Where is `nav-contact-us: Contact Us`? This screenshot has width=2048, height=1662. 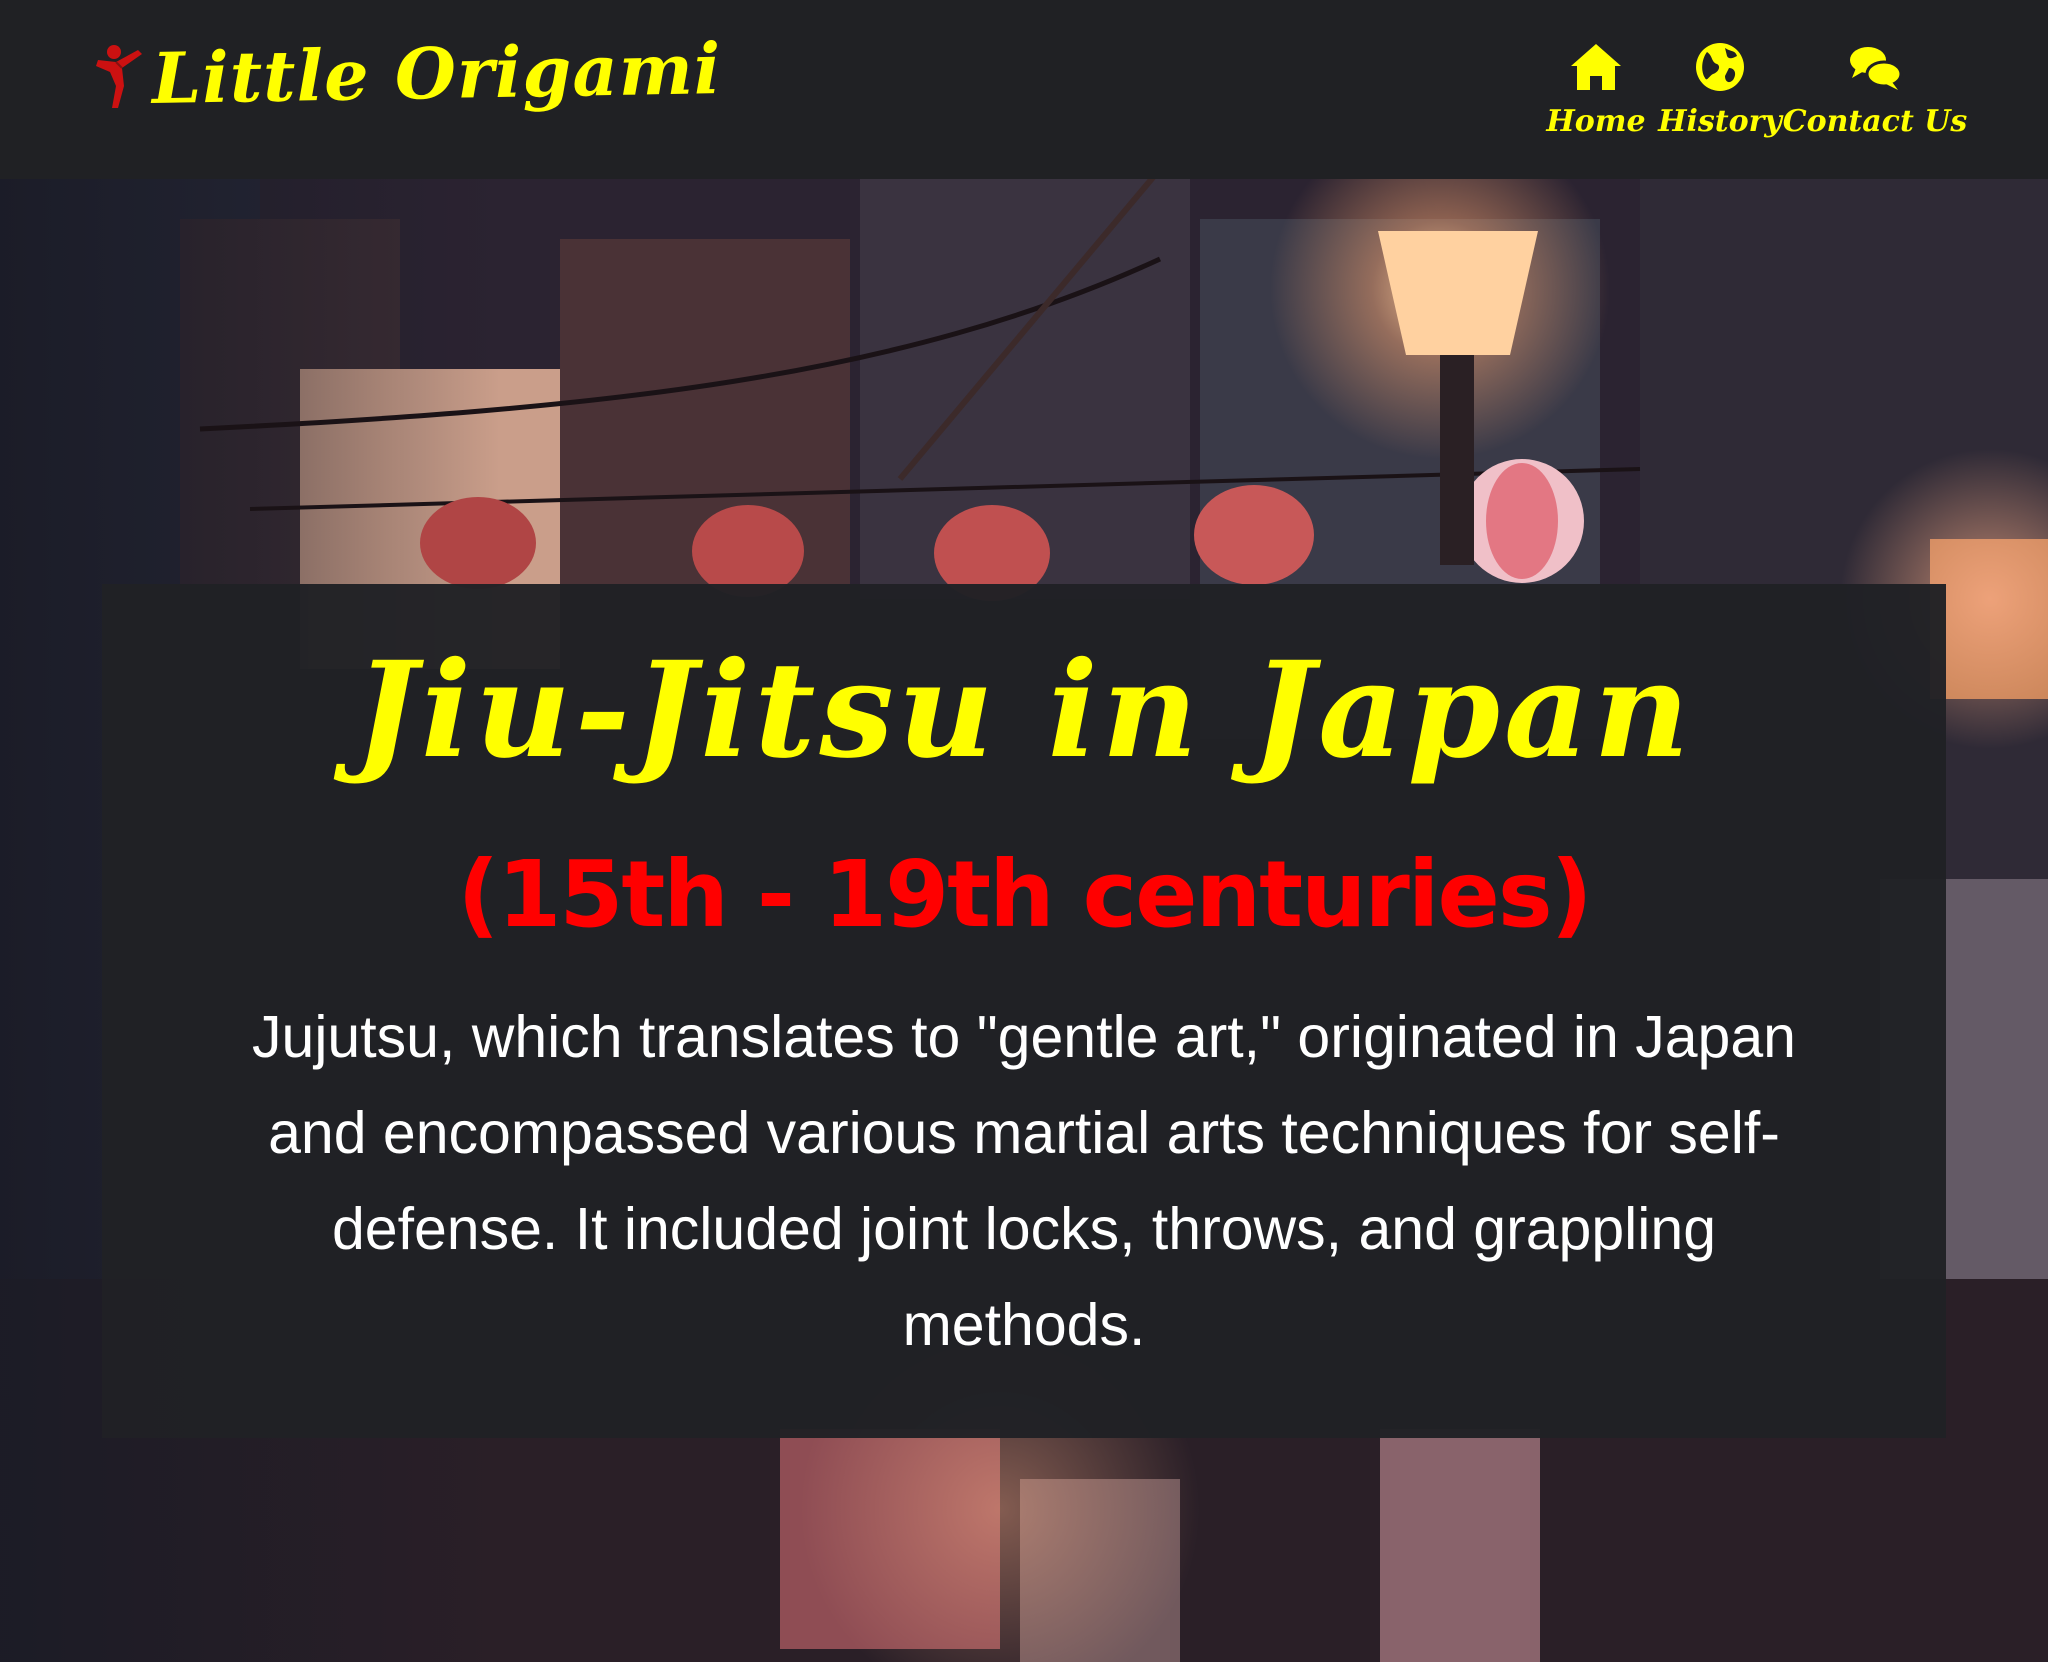 nav-contact-us: Contact Us is located at coordinates (1875, 89).